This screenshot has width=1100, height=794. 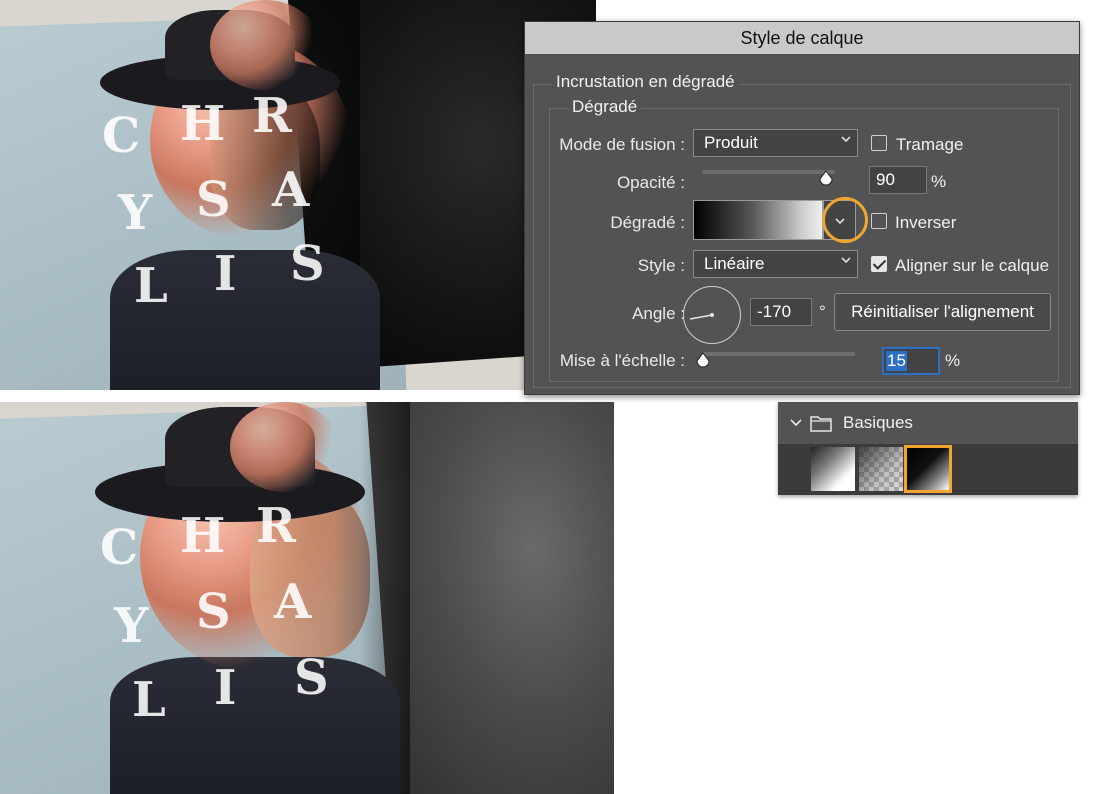 What do you see at coordinates (879, 221) in the screenshot?
I see `reverse-checkbox` at bounding box center [879, 221].